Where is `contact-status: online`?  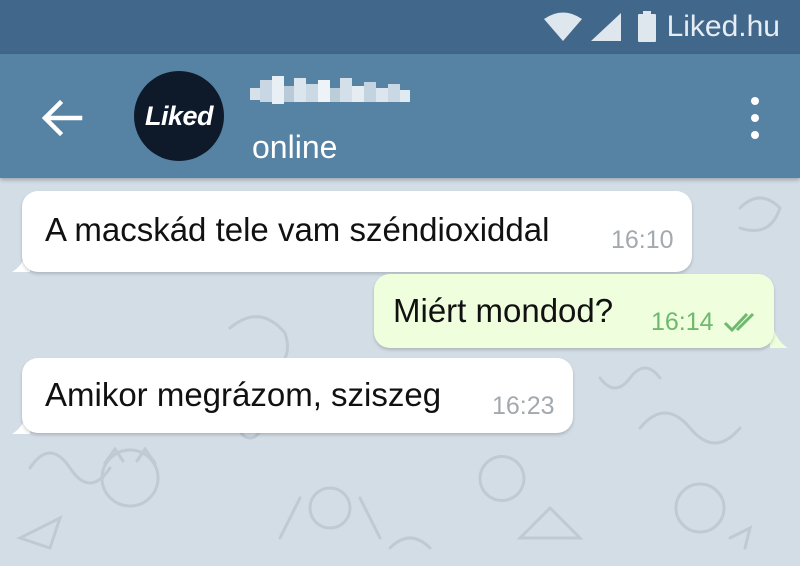 contact-status: online is located at coordinates (295, 147).